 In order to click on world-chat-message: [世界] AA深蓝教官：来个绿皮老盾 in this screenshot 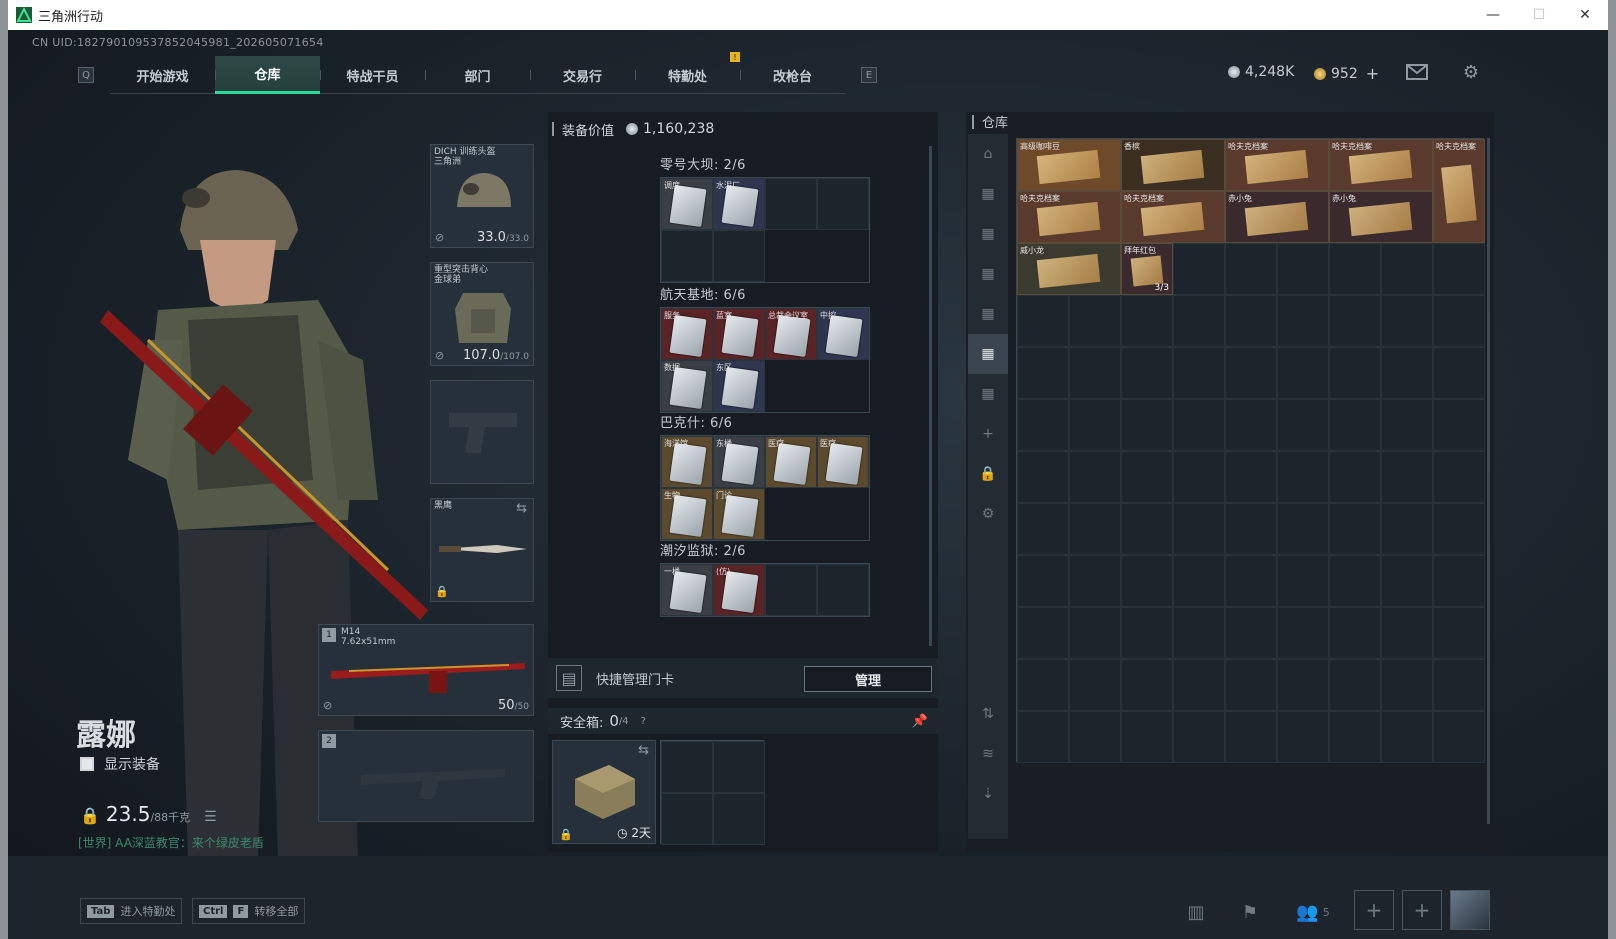, I will do `click(171, 842)`.